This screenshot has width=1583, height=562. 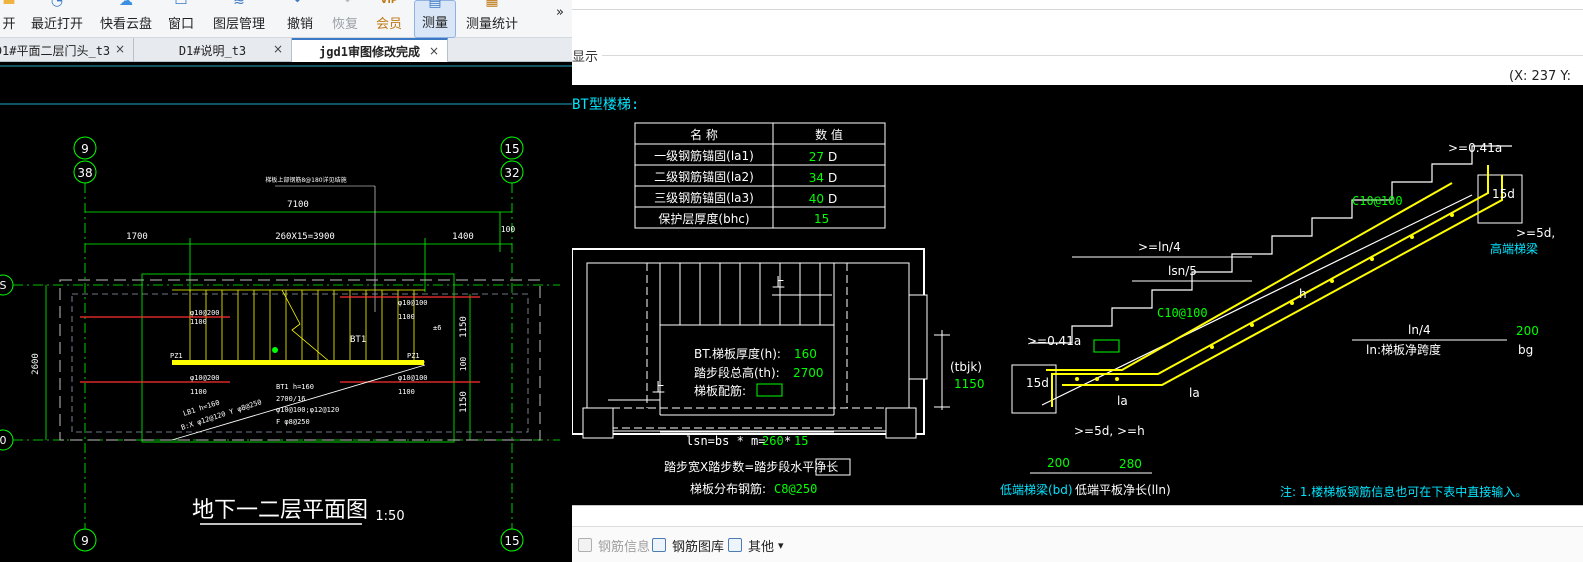 I want to click on svg-text: 7100, so click(x=298, y=205).